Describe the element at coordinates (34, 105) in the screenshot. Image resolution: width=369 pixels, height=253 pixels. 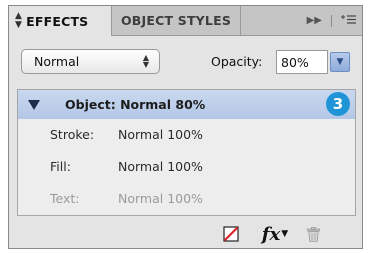
I see `disclosure-triangle-icon` at that location.